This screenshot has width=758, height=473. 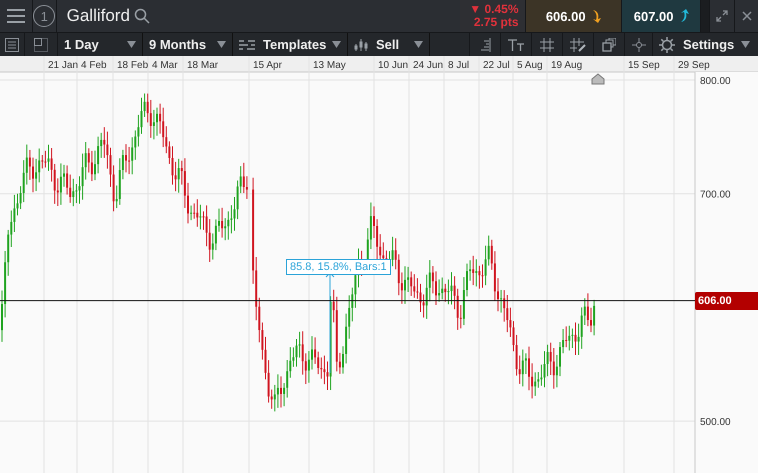 What do you see at coordinates (516, 44) in the screenshot?
I see `text-tool-icon` at bounding box center [516, 44].